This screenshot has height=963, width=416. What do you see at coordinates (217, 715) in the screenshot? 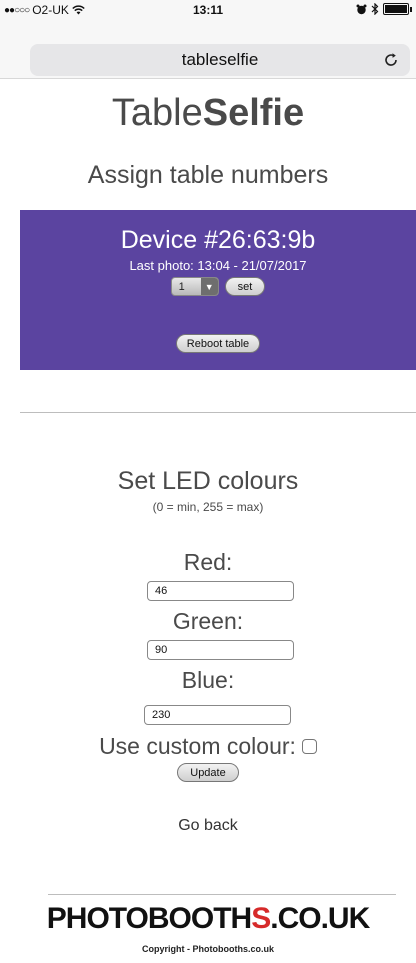
I see `blue-input: 230` at bounding box center [217, 715].